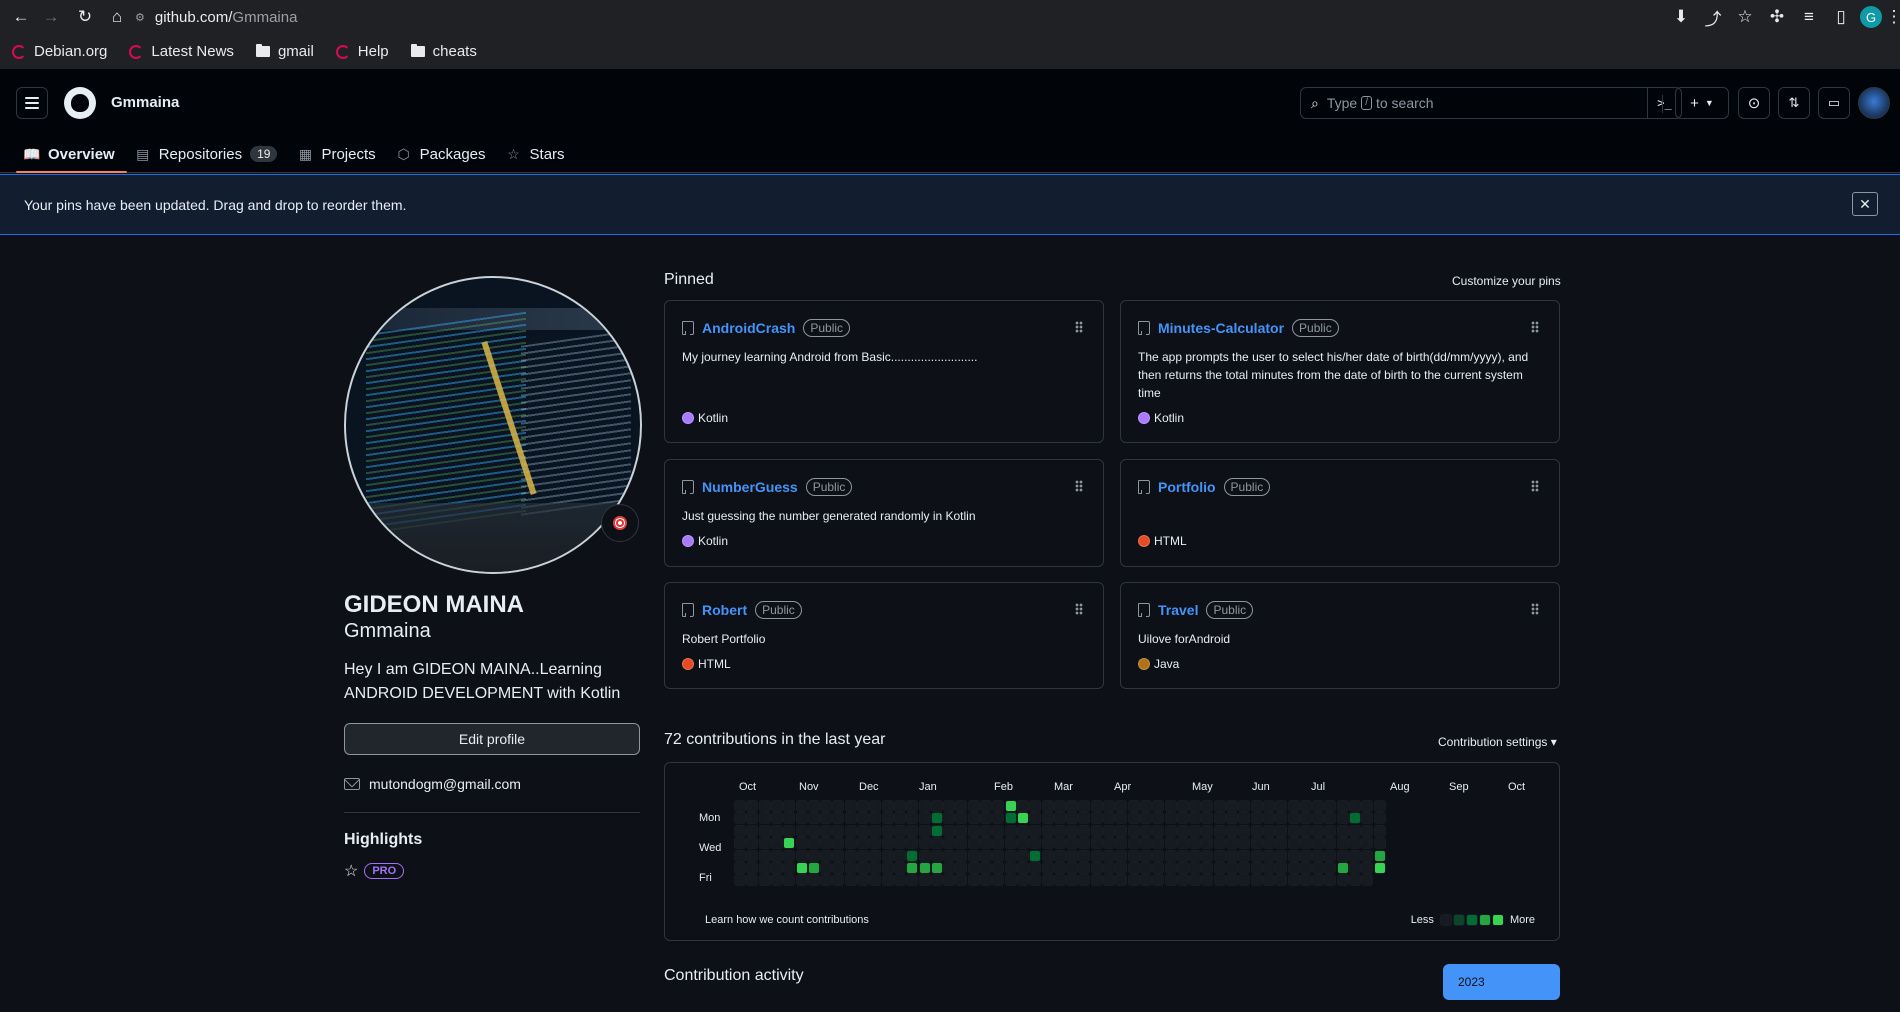  What do you see at coordinates (1187, 487) in the screenshot?
I see `repo-link: Portfolio` at bounding box center [1187, 487].